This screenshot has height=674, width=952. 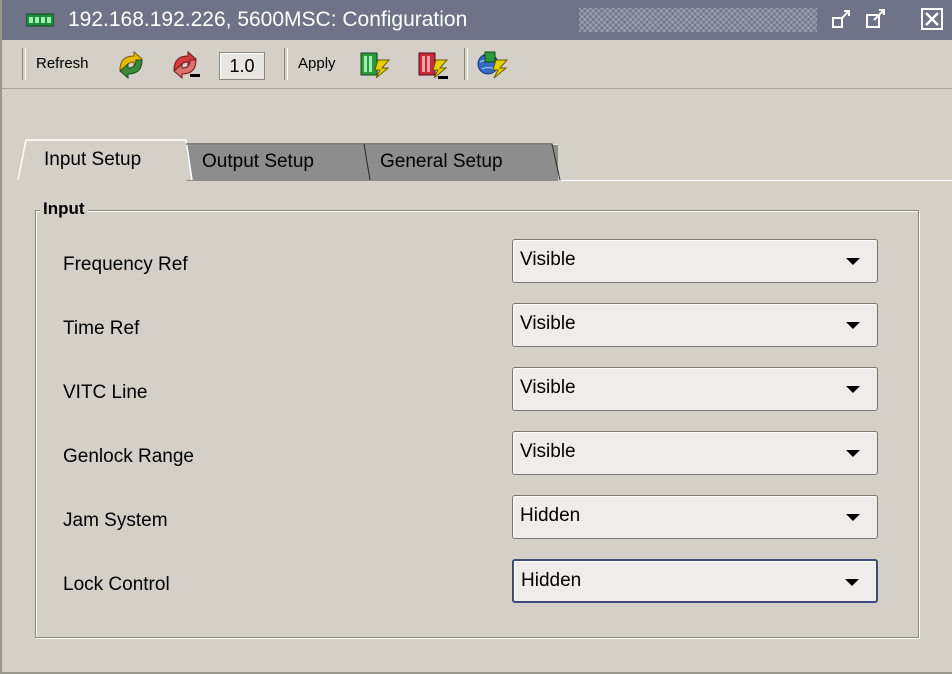 What do you see at coordinates (115, 520) in the screenshot?
I see `jam-system-label: Jam System` at bounding box center [115, 520].